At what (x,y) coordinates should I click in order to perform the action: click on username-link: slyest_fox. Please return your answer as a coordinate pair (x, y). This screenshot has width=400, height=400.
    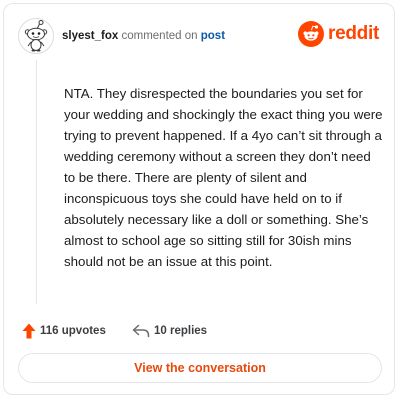
    Looking at the image, I should click on (90, 36).